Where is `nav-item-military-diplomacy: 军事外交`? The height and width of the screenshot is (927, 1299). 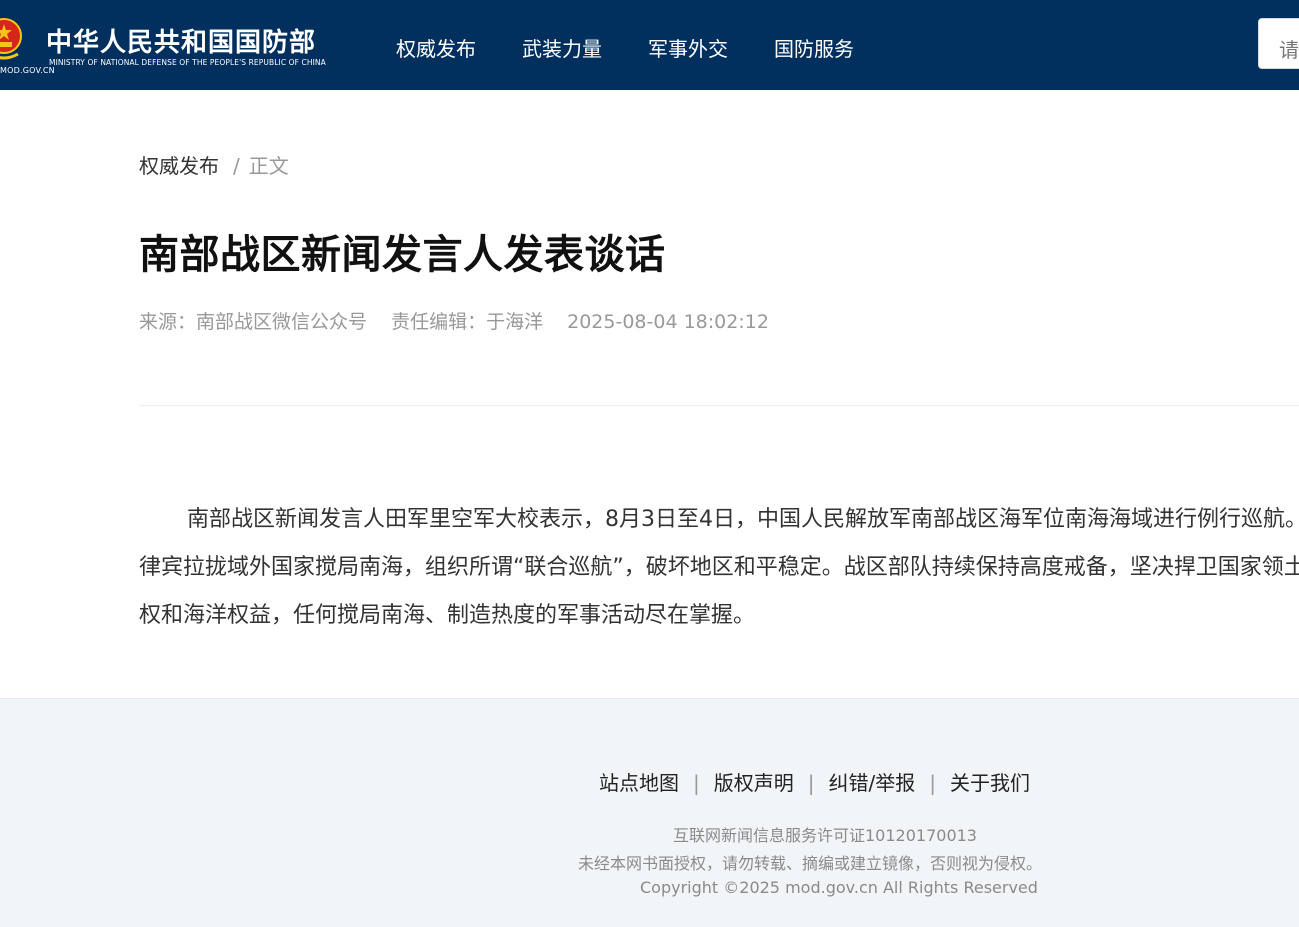
nav-item-military-diplomacy: 军事外交 is located at coordinates (688, 47).